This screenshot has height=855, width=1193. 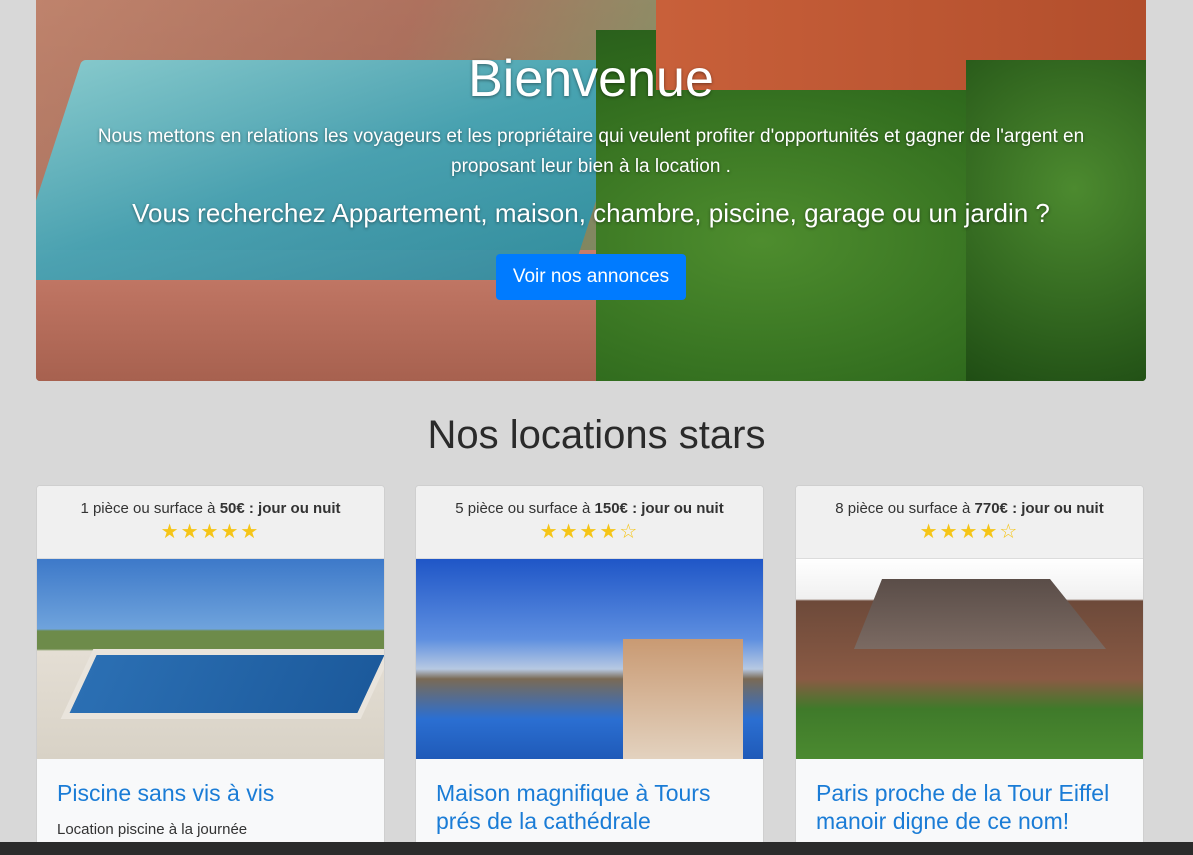 I want to click on price-prefix: 1 pièce ou surface à, so click(x=150, y=508).